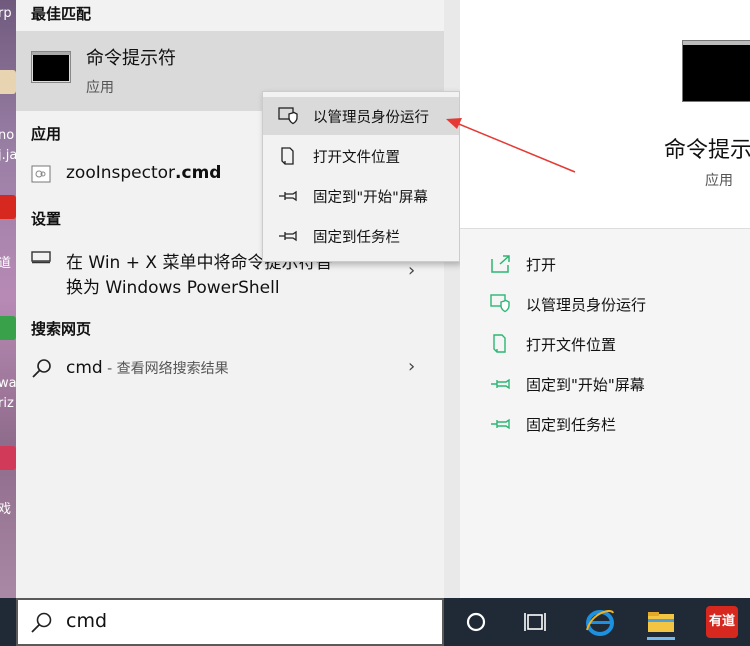 This screenshot has height=646, width=750. Describe the element at coordinates (615, 264) in the screenshot. I see `action-open: 打开` at that location.